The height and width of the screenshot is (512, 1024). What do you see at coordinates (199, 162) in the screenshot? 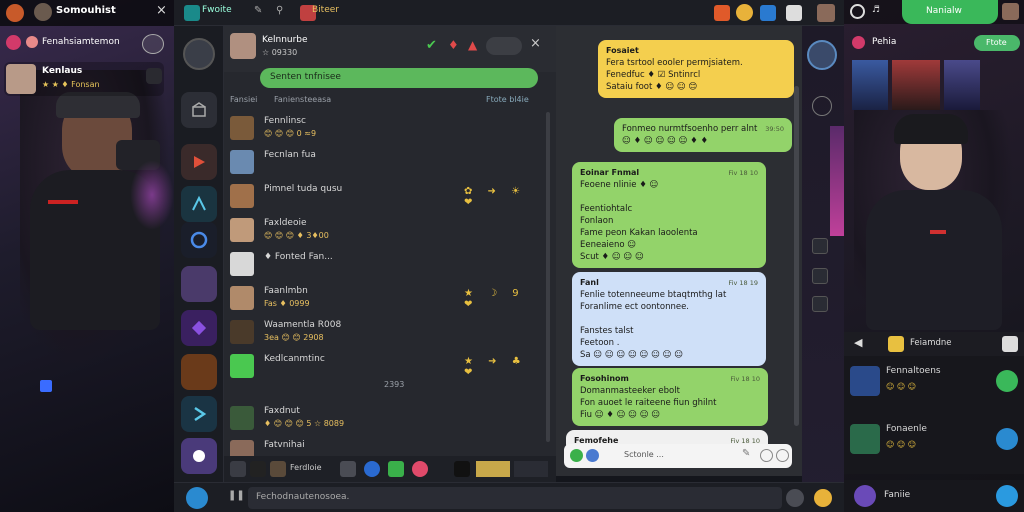
I see `rail-play-icon` at bounding box center [199, 162].